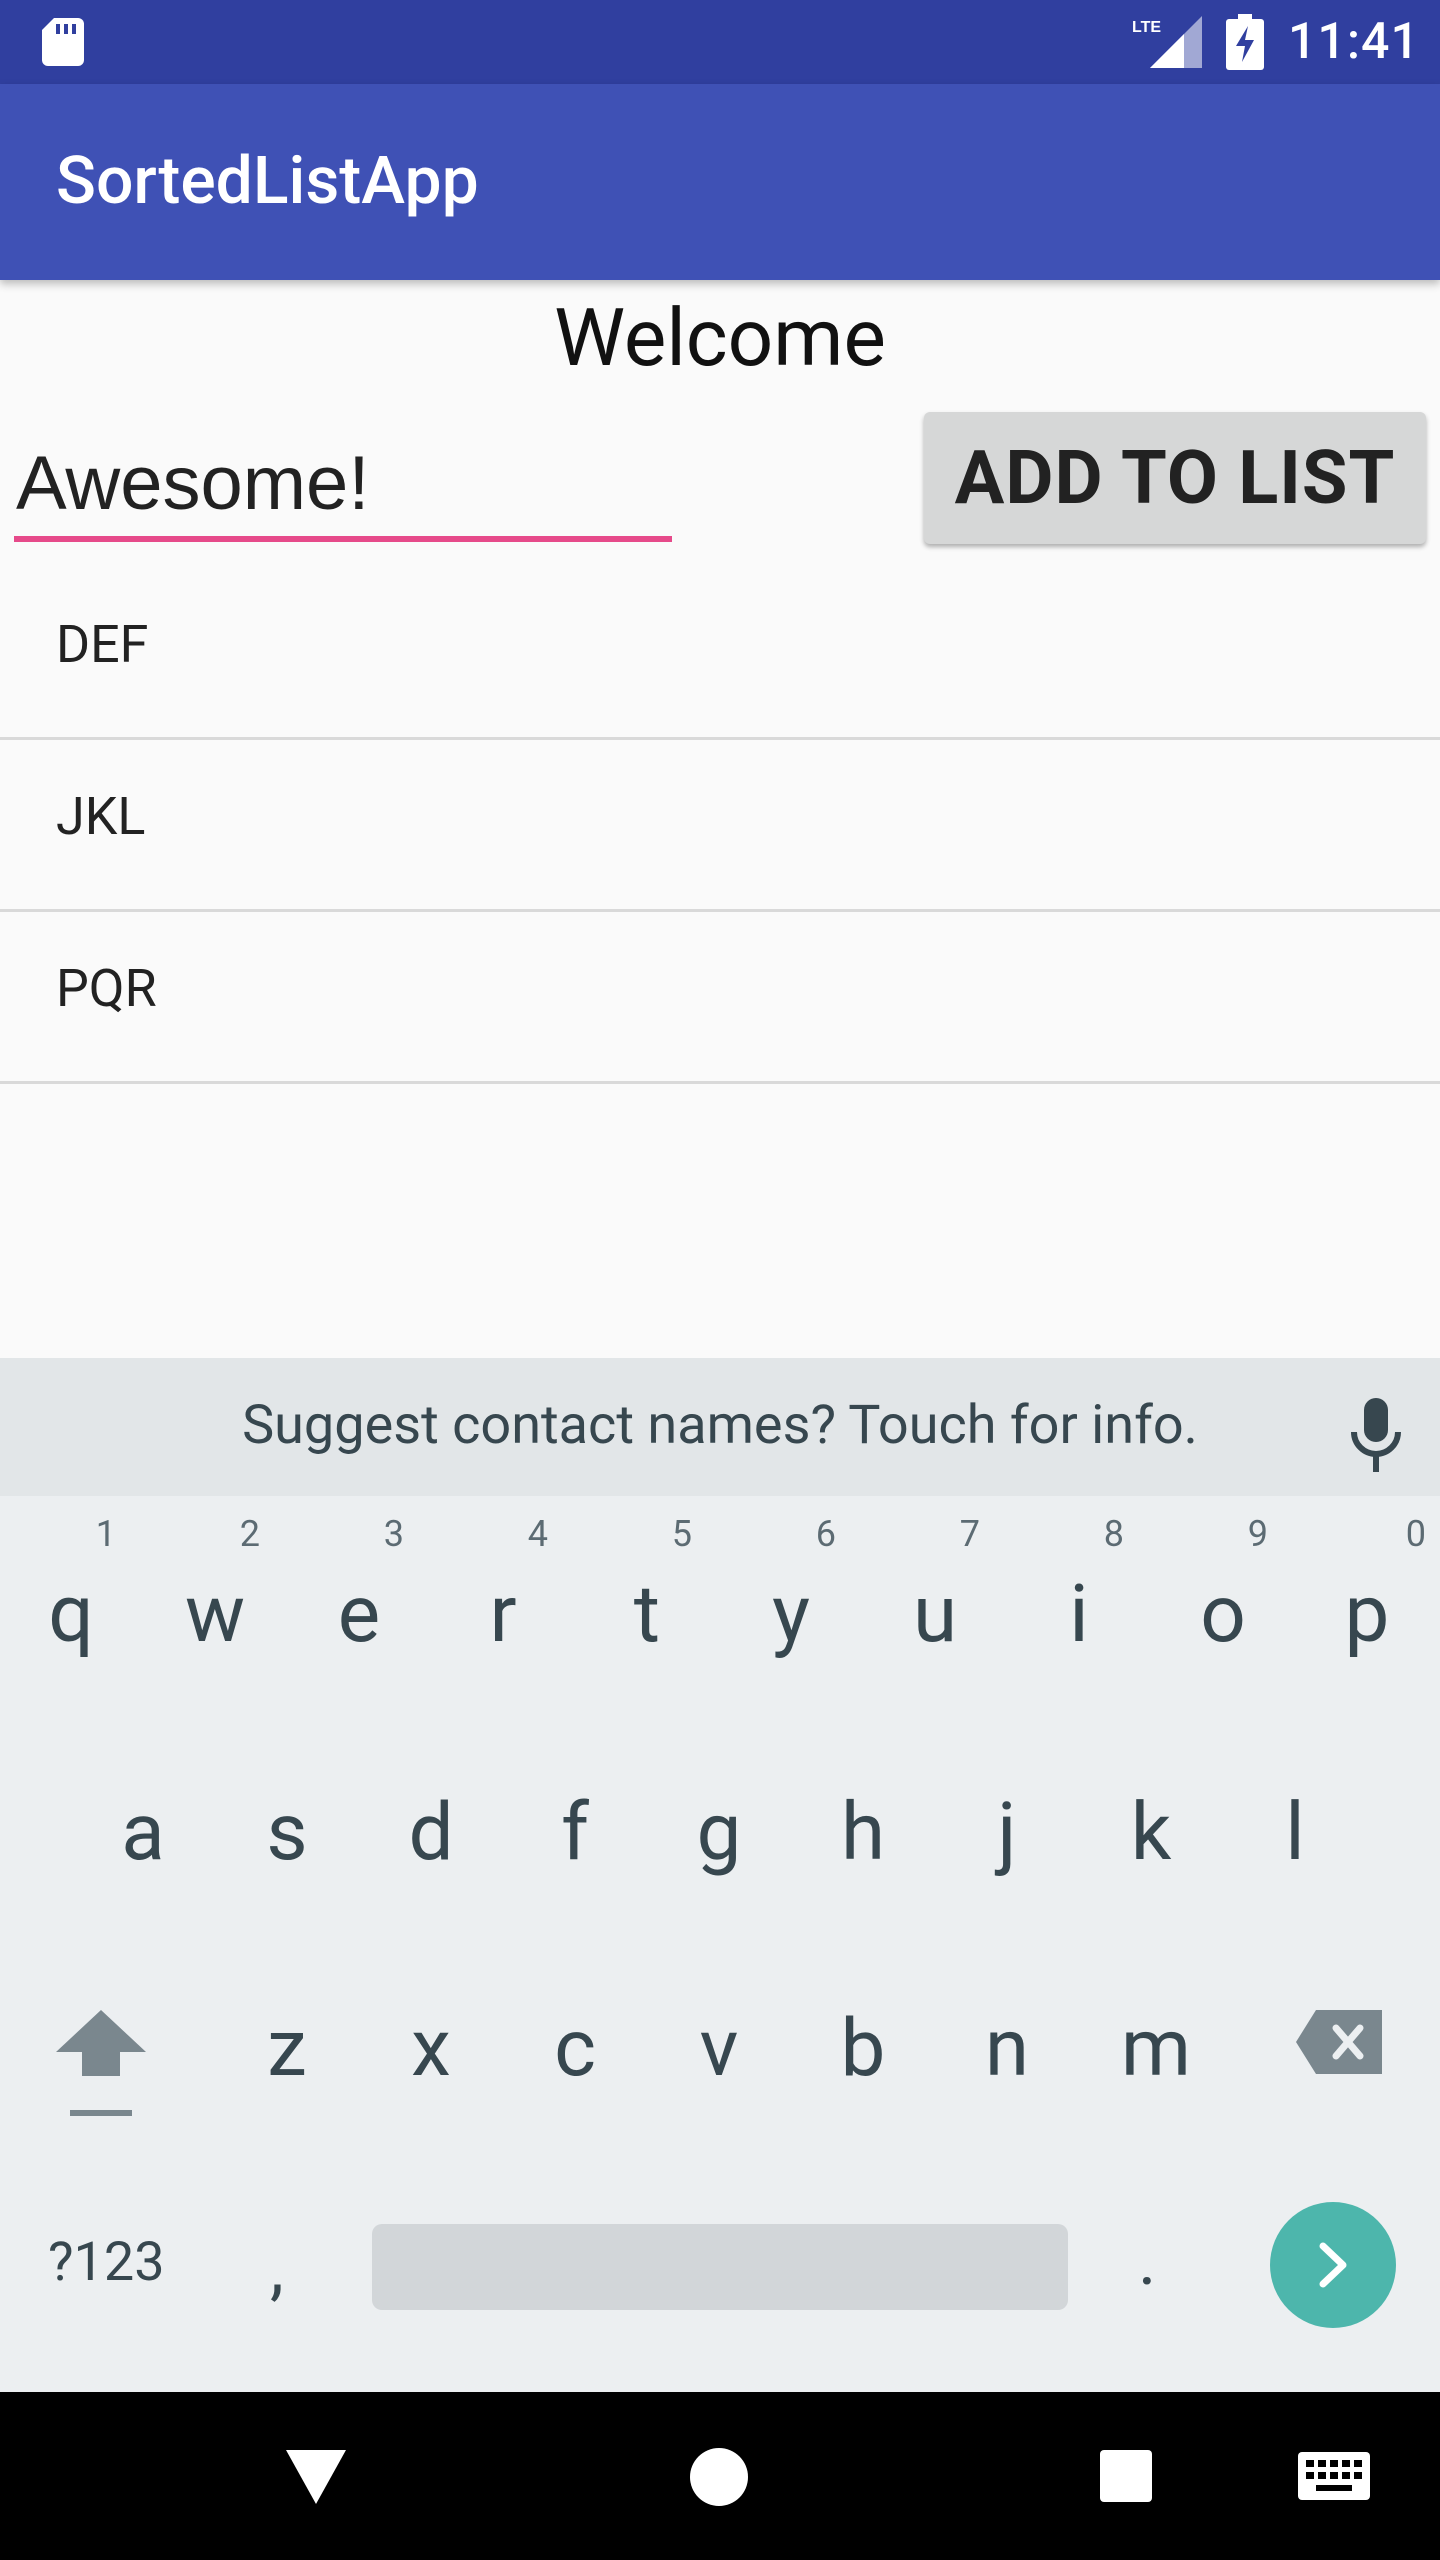  What do you see at coordinates (825, 1534) in the screenshot?
I see `key-hint: 6` at bounding box center [825, 1534].